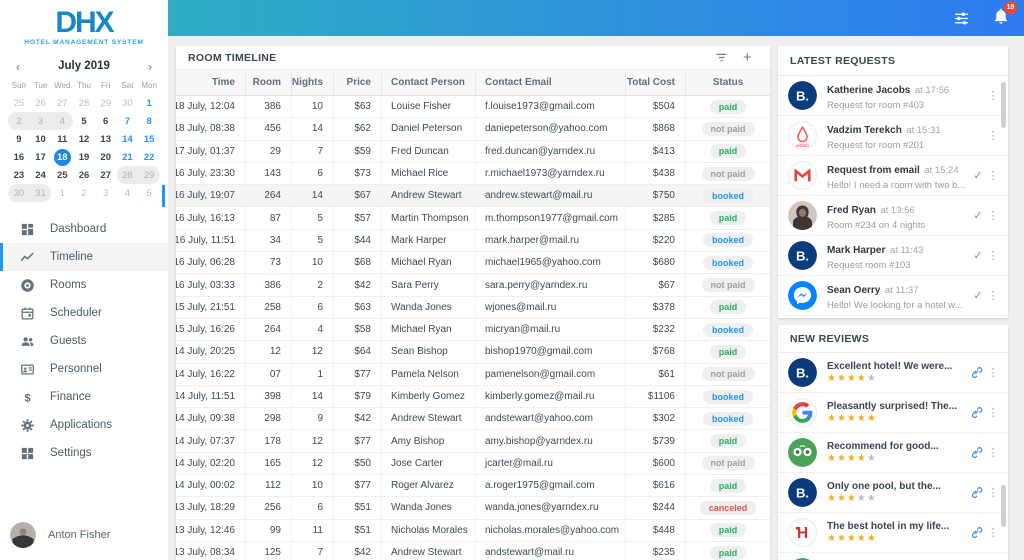  I want to click on sidebar-item: Guests, so click(84, 341).